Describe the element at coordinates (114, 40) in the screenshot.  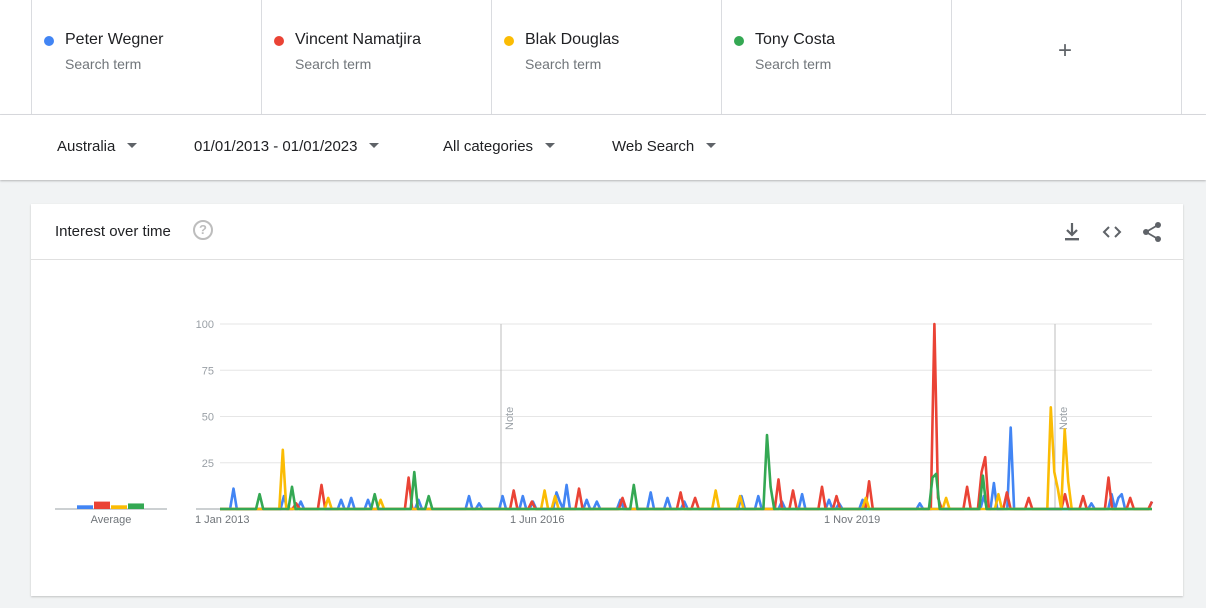
I see `search-term-name: Peter Wegner` at that location.